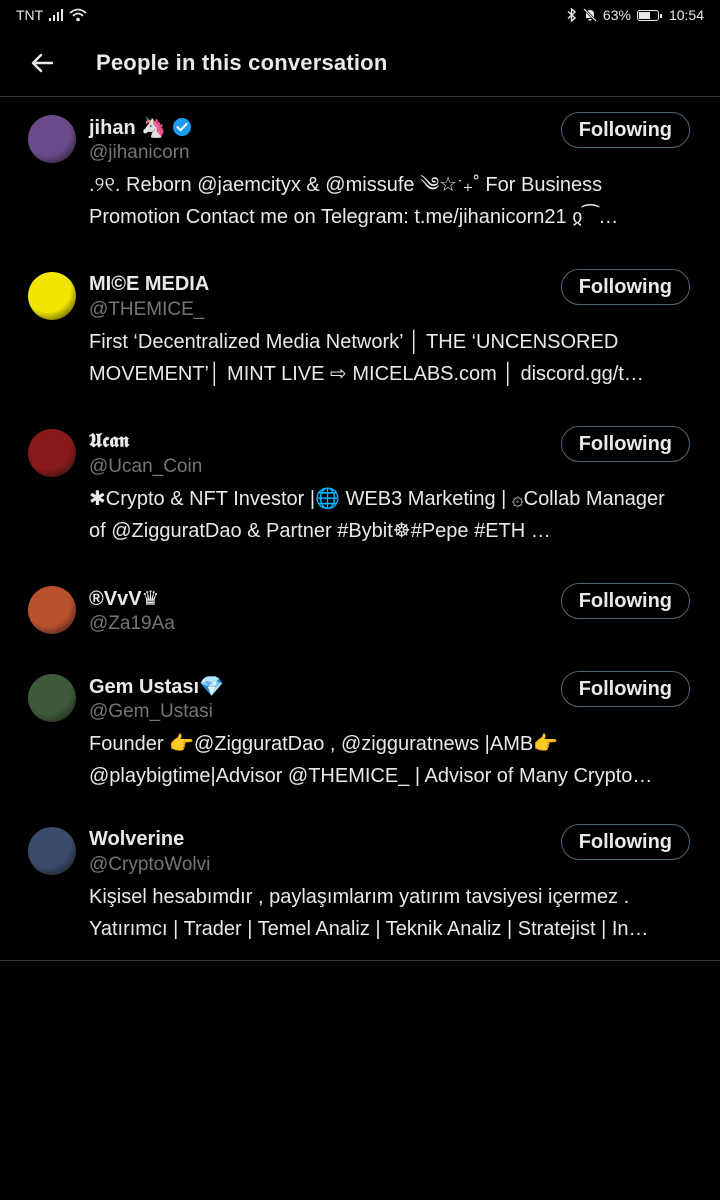  I want to click on signal-icon, so click(56, 15).